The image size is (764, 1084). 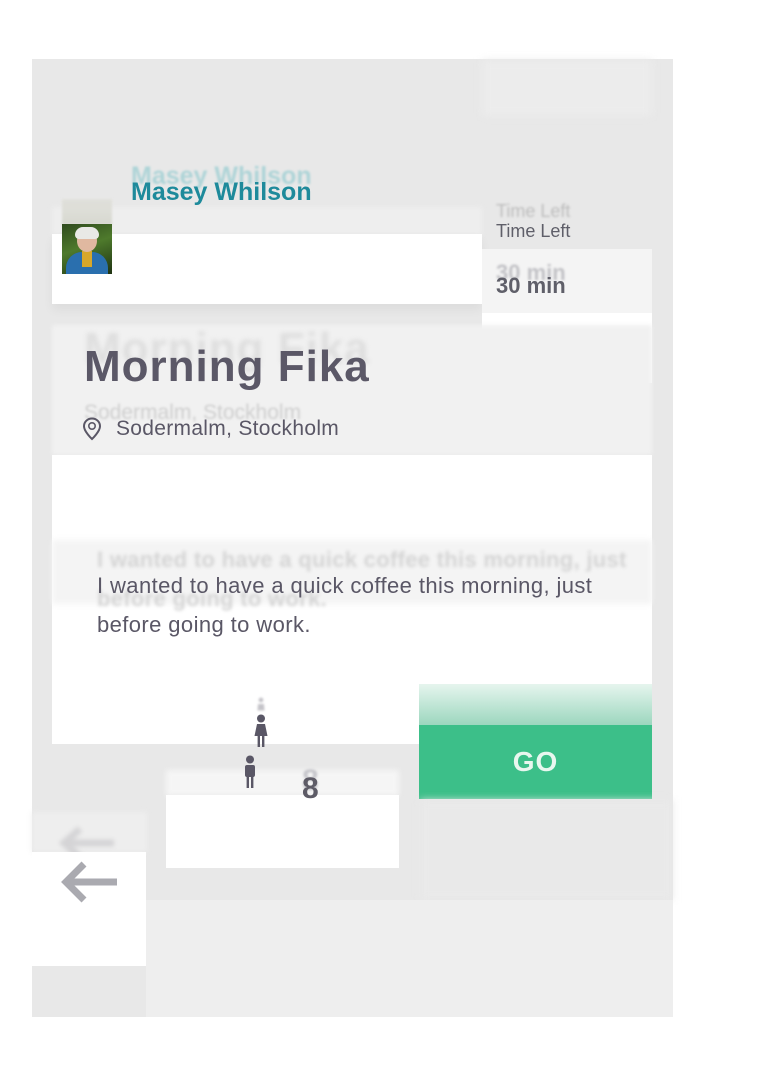 I want to click on ghost-strip, so click(x=267, y=221).